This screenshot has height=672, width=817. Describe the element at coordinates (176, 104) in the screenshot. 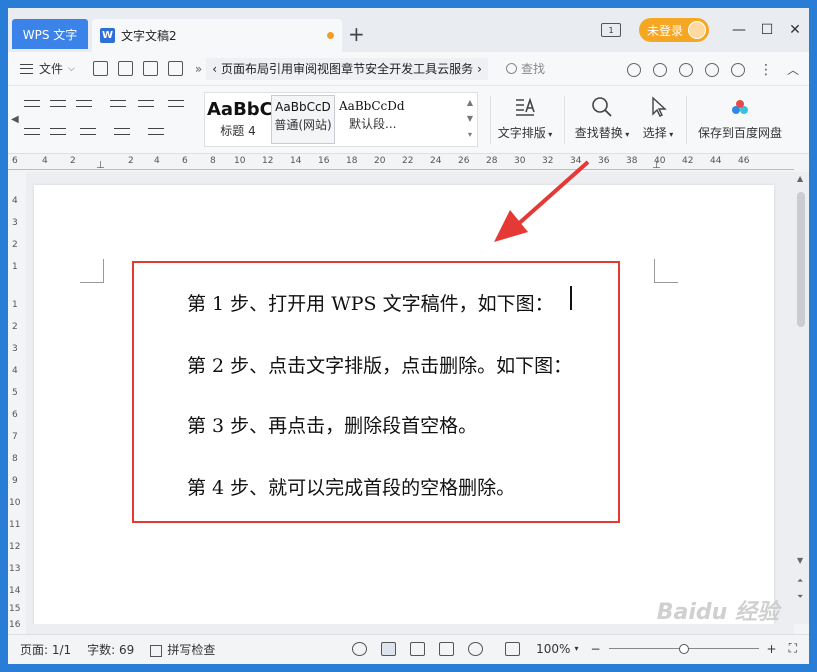

I see `ruler-toggle-icon` at that location.